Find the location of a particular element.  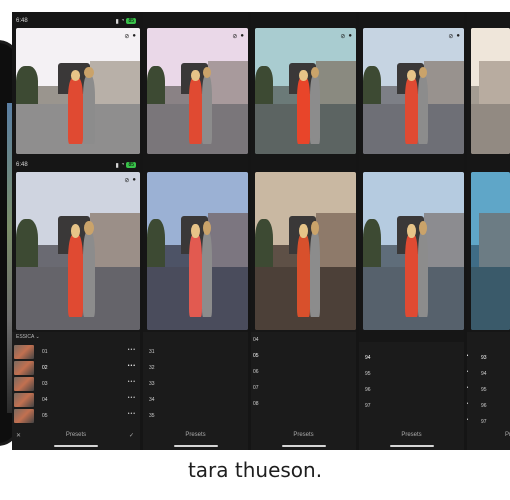

list-item: 93••• is located at coordinates (488, 358).